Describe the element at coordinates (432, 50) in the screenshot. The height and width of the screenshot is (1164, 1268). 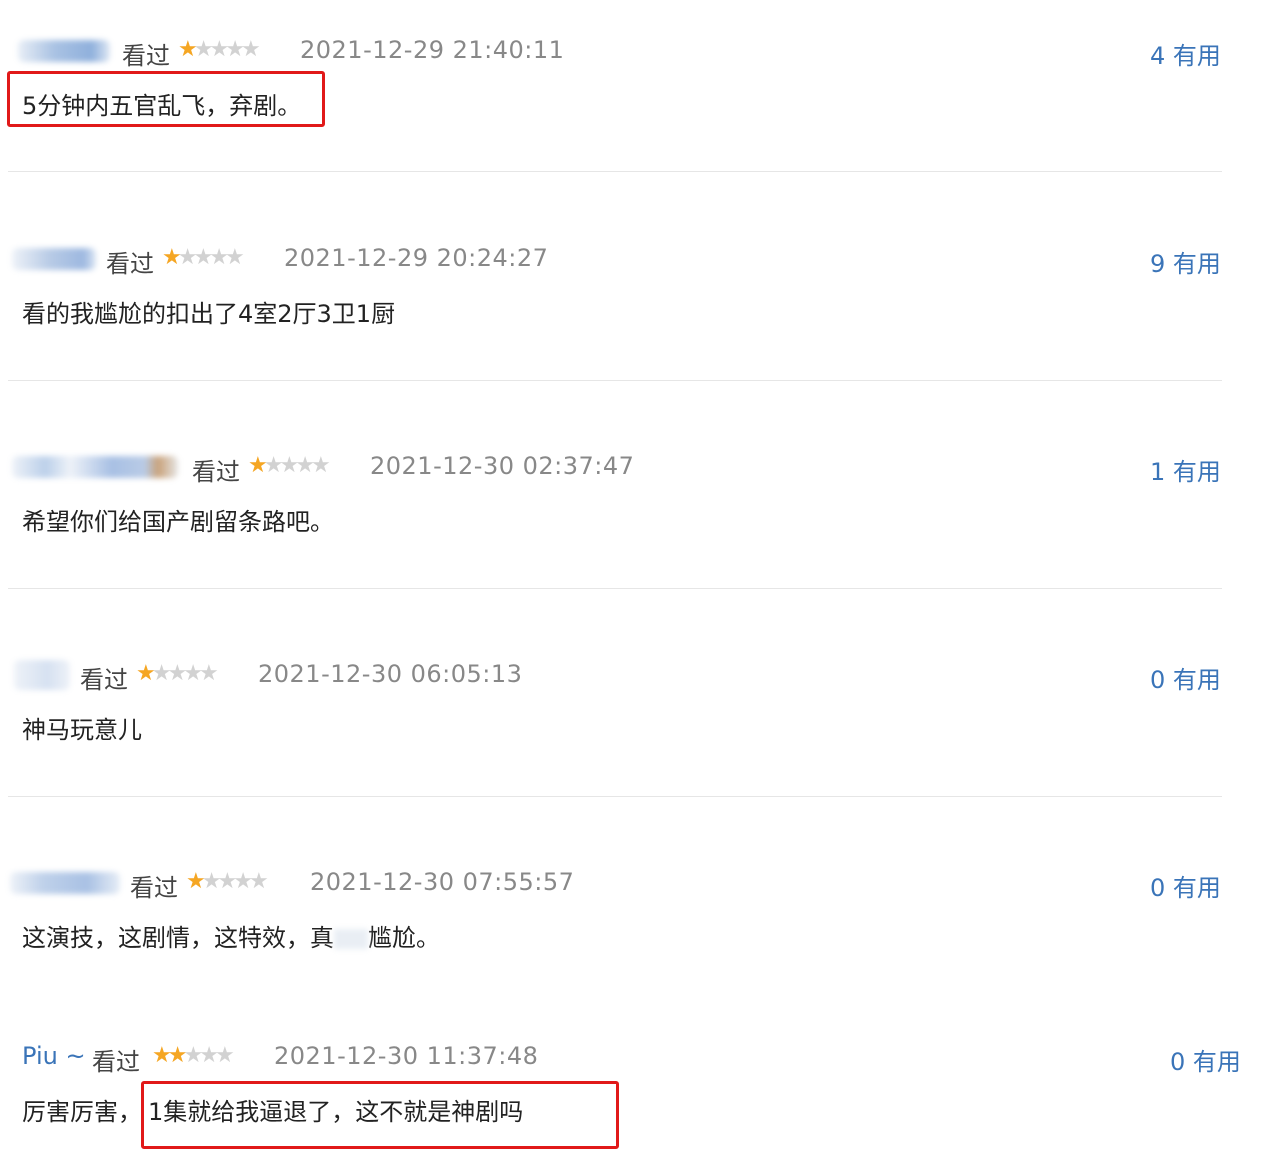
I see `comment-date: 2021-12-29 21:40:11` at that location.